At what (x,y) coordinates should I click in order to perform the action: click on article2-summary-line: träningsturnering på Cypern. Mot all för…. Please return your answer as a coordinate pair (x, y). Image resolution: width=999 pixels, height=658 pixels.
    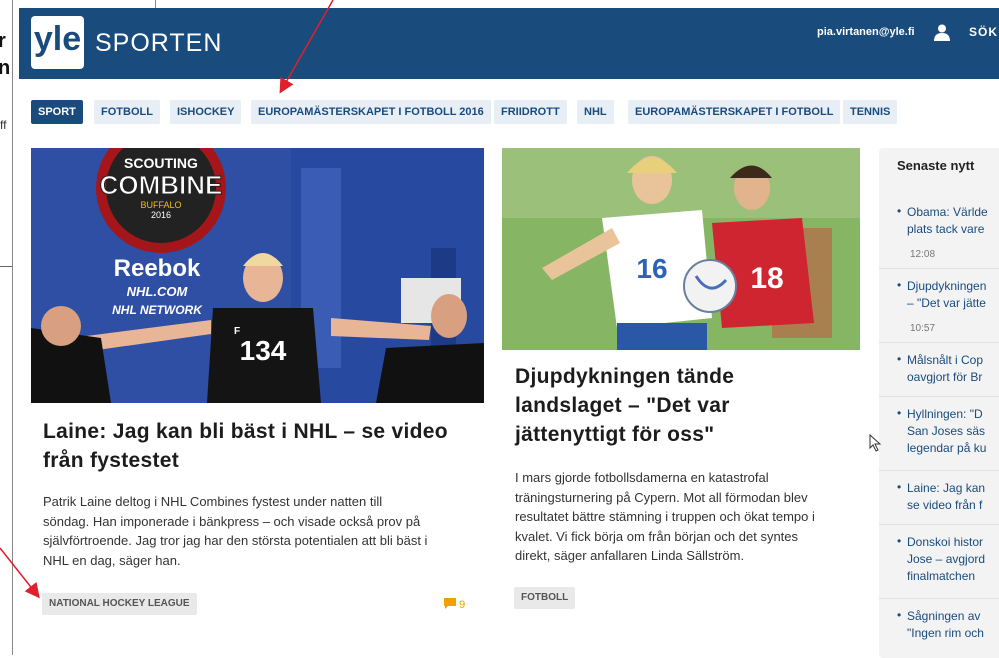
    Looking at the image, I should click on (661, 497).